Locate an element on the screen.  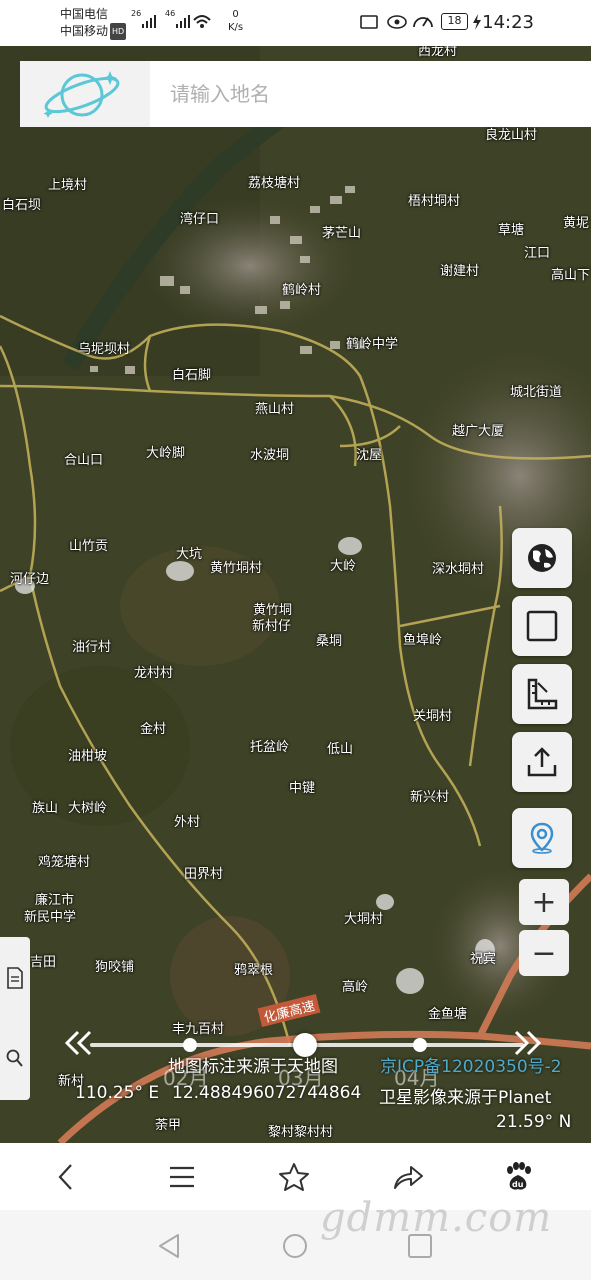
map-label: 狗咬铺 is located at coordinates (115, 967).